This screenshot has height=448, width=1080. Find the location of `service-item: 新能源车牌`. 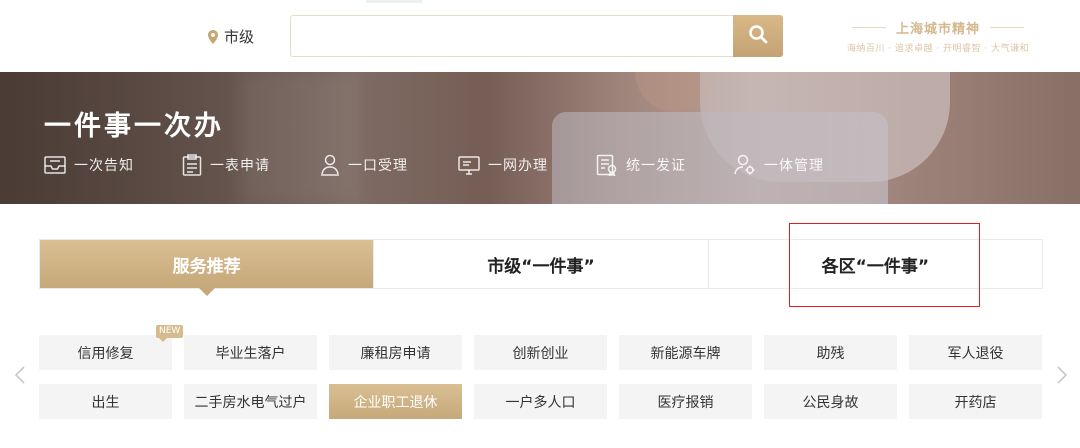

service-item: 新能源车牌 is located at coordinates (685, 352).